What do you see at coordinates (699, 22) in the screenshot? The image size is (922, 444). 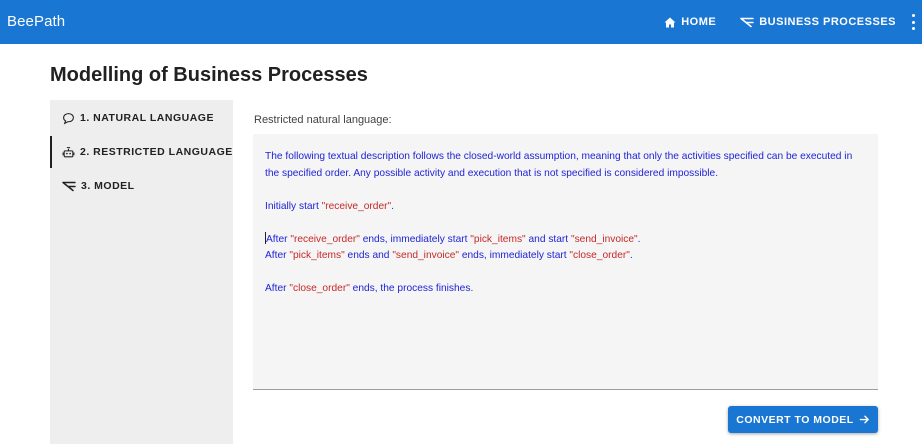 I see `home-label: HOME` at bounding box center [699, 22].